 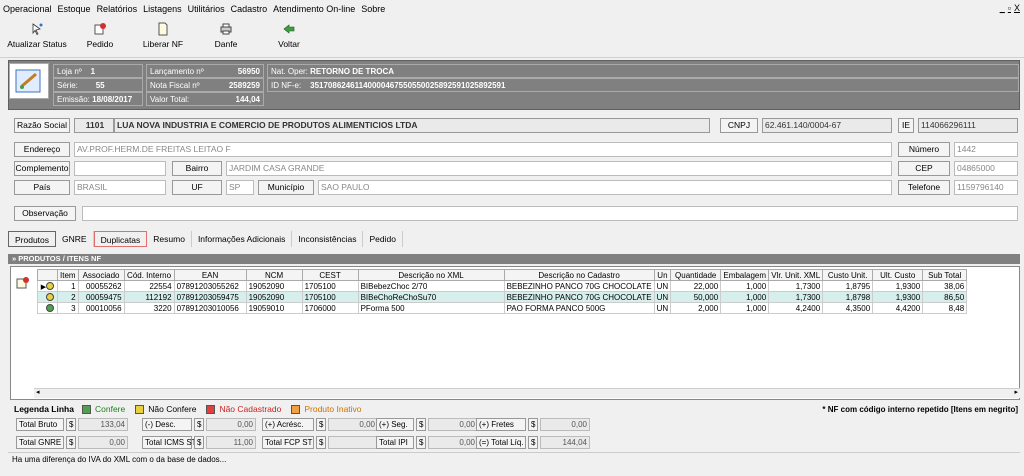 I want to click on status-led-icon, so click(x=50, y=308).